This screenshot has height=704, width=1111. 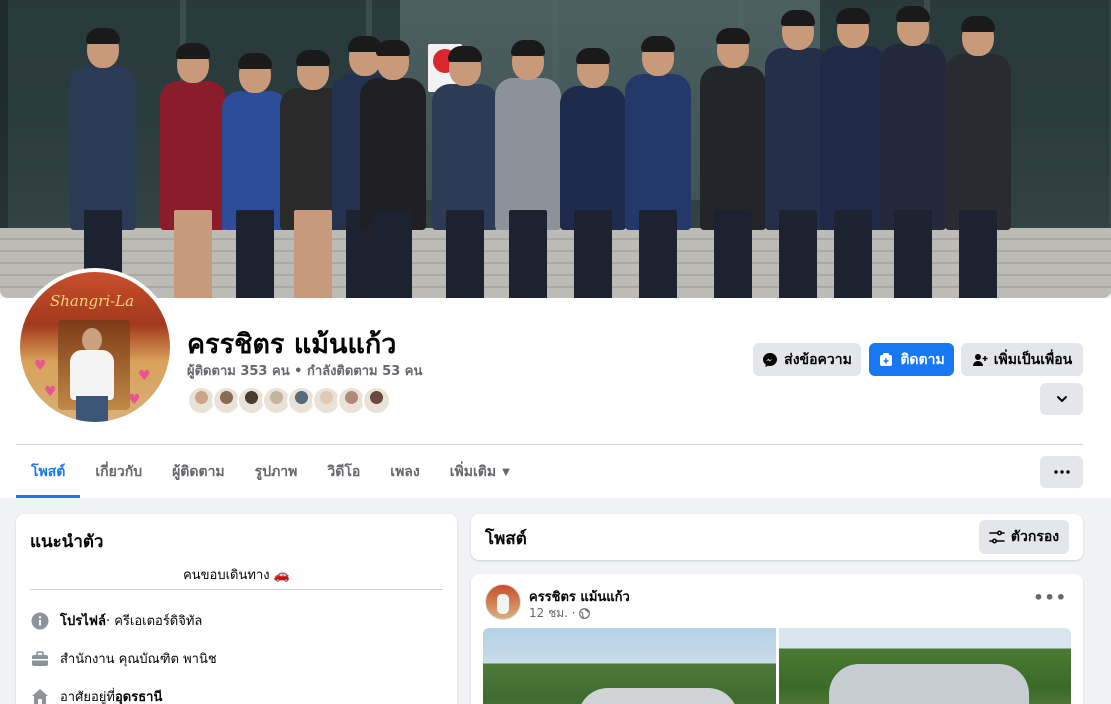 I want to click on post-more-button: •••, so click(x=1050, y=597).